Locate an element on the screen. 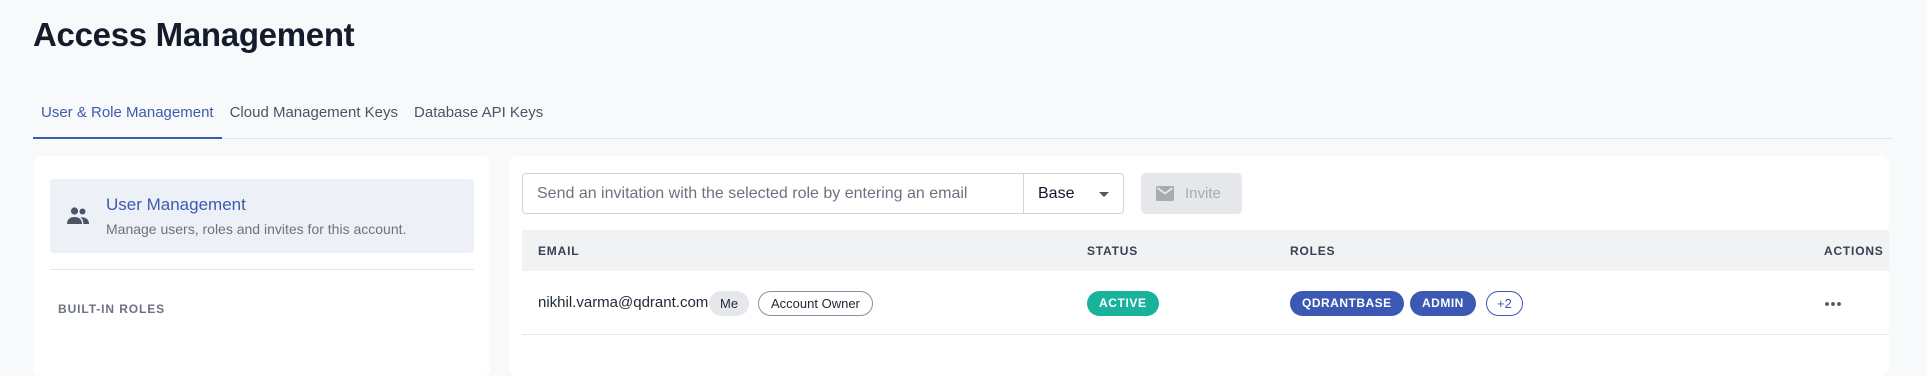 This screenshot has width=1927, height=376. role-select-value: Base is located at coordinates (1056, 193).